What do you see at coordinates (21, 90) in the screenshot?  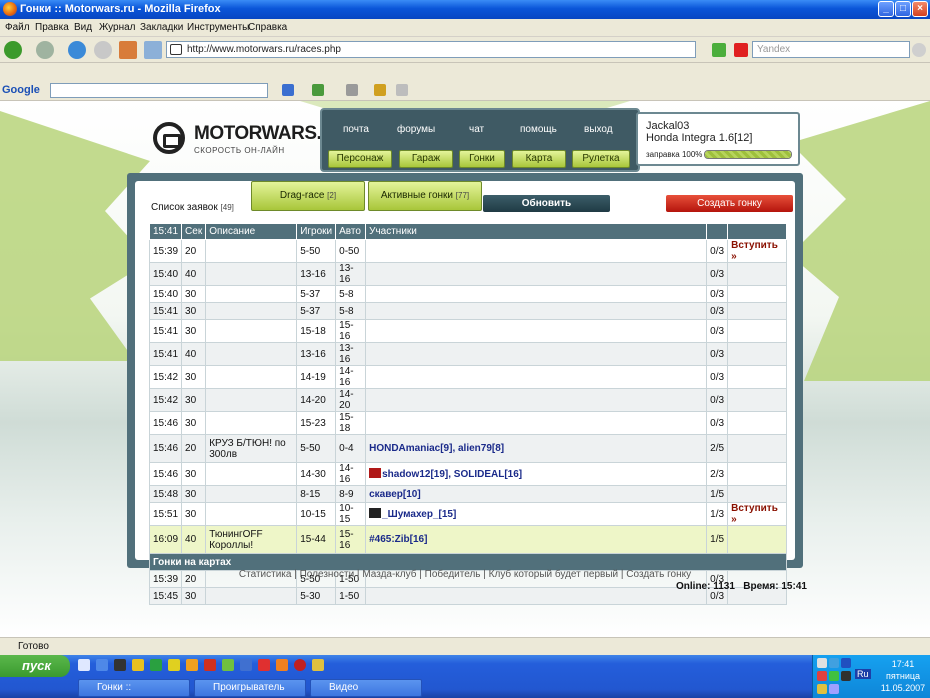 I see `google-logo: Google` at bounding box center [21, 90].